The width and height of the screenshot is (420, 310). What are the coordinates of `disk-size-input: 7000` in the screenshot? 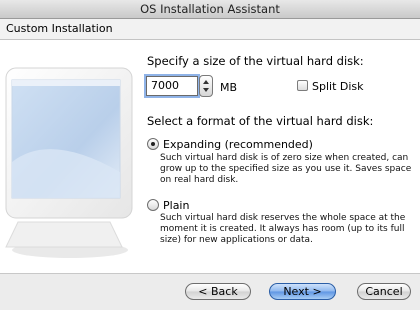 It's located at (172, 86).